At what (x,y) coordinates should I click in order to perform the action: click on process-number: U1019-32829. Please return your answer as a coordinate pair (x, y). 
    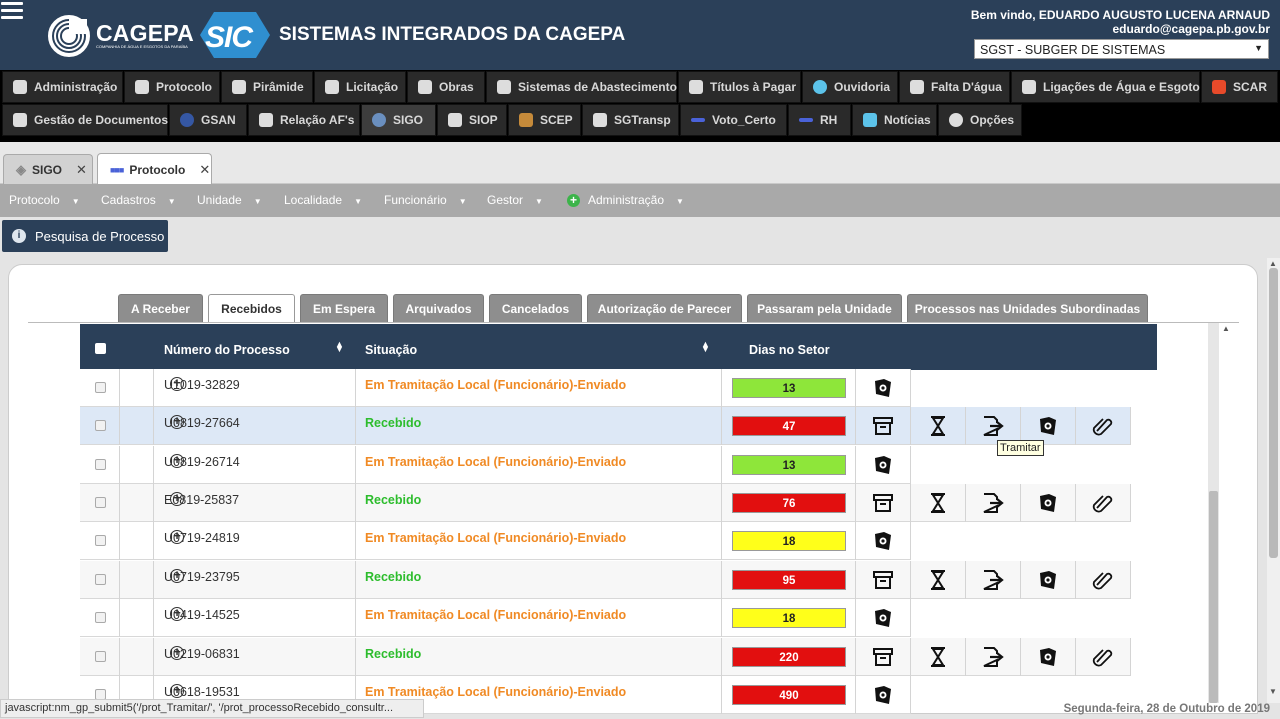
    Looking at the image, I should click on (202, 385).